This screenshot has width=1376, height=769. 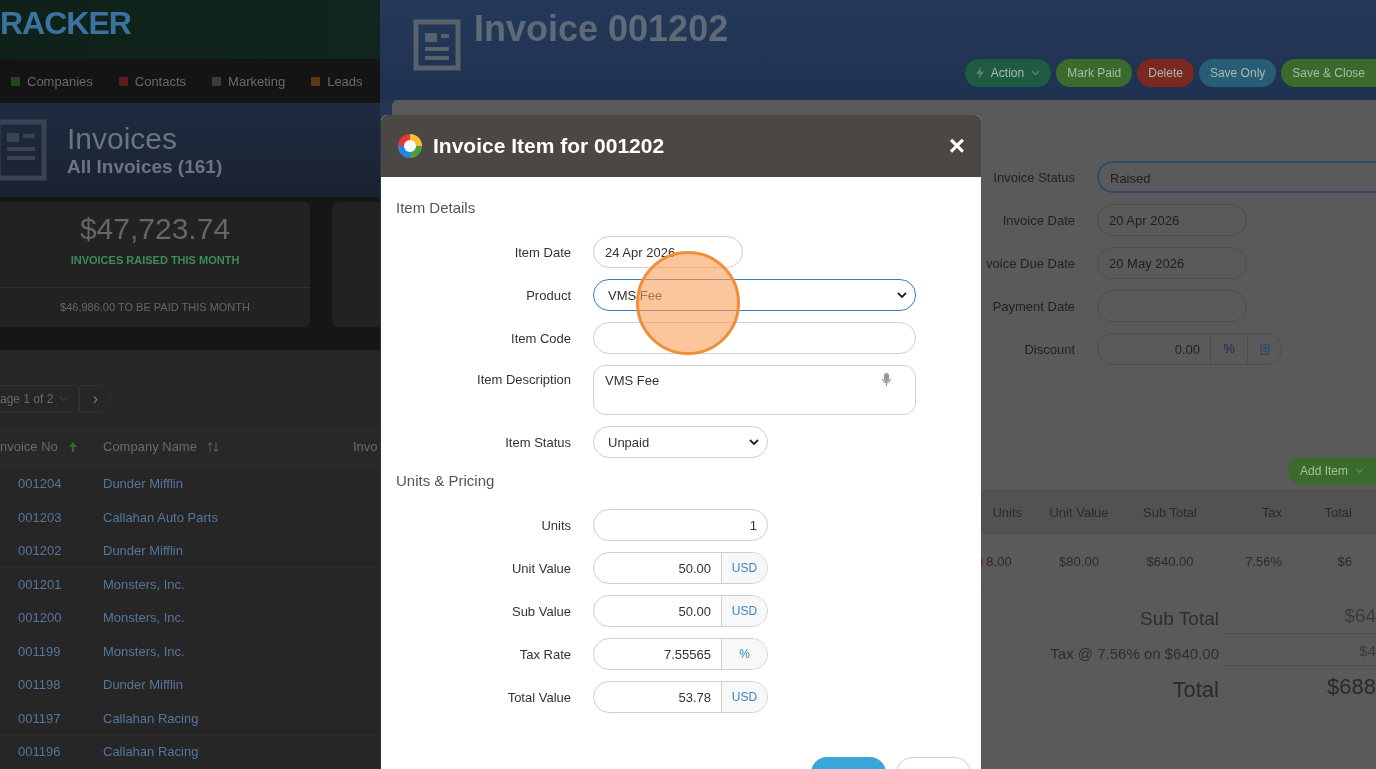 What do you see at coordinates (51, 446) in the screenshot?
I see `column-header: nvoice No` at bounding box center [51, 446].